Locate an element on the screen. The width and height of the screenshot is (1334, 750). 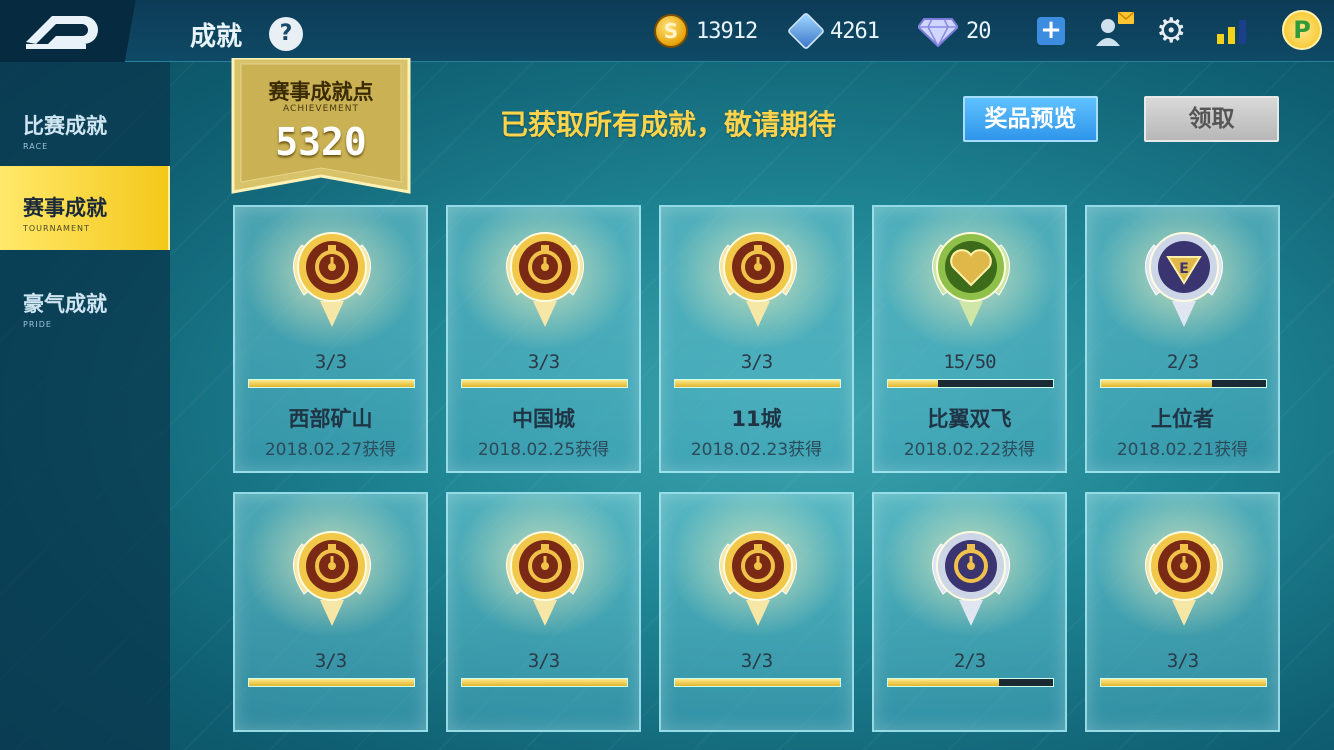
prize-preview-button: 奖品预览 is located at coordinates (1030, 119).